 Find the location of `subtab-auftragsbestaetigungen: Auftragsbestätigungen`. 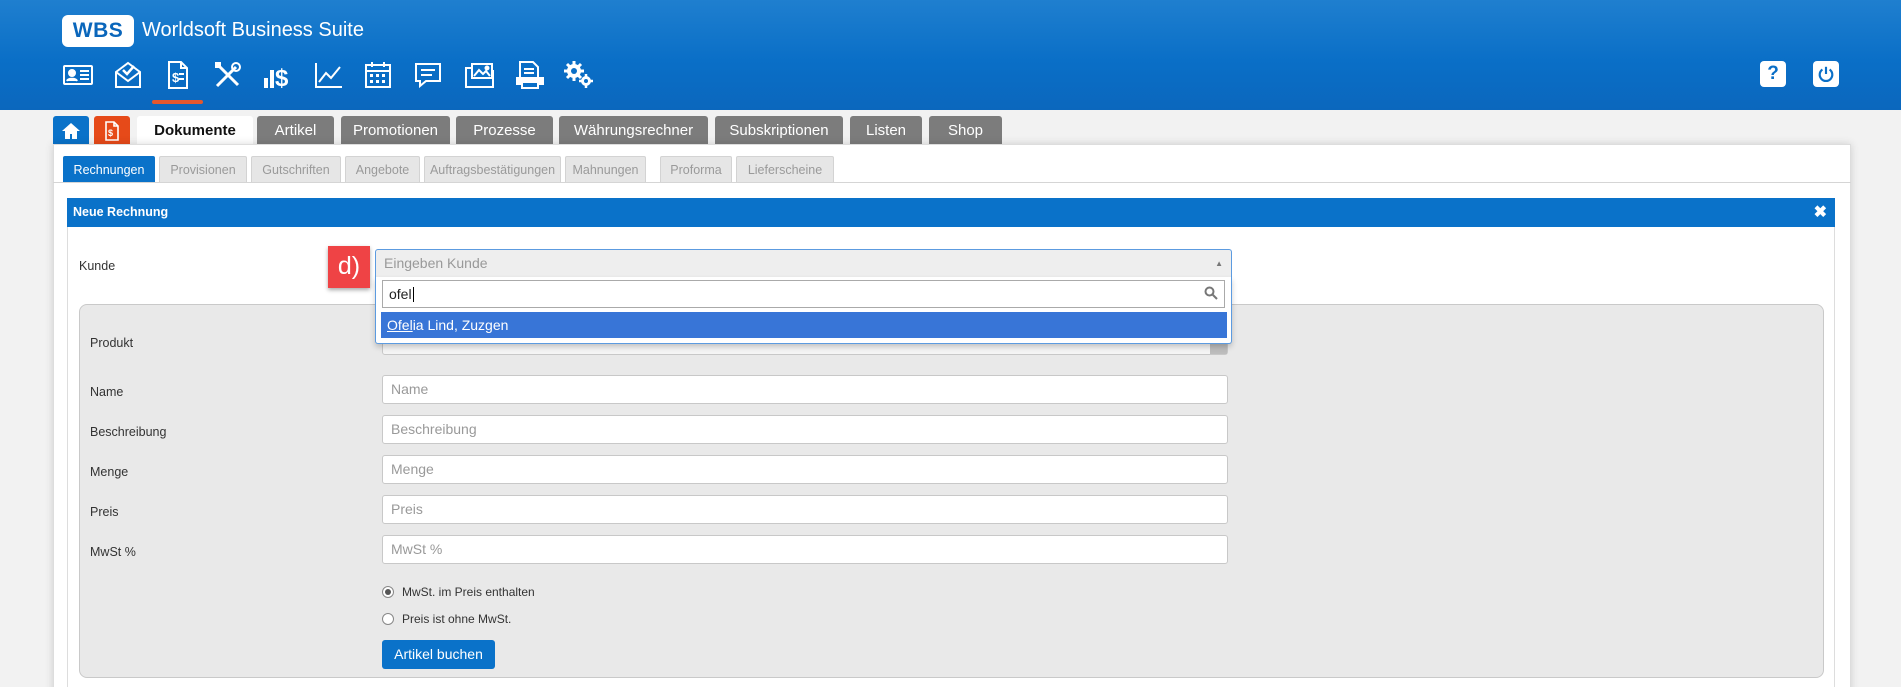

subtab-auftragsbestaetigungen: Auftragsbestätigungen is located at coordinates (492, 169).